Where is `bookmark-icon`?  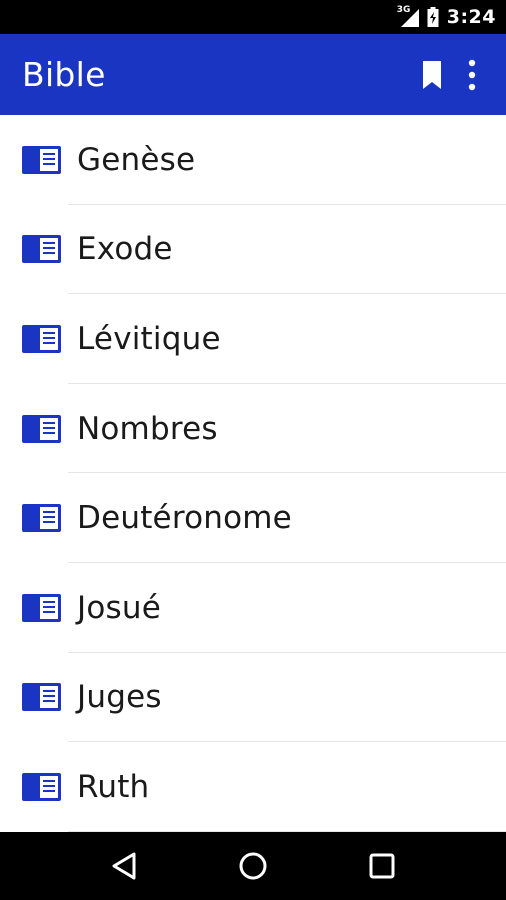
bookmark-icon is located at coordinates (432, 74).